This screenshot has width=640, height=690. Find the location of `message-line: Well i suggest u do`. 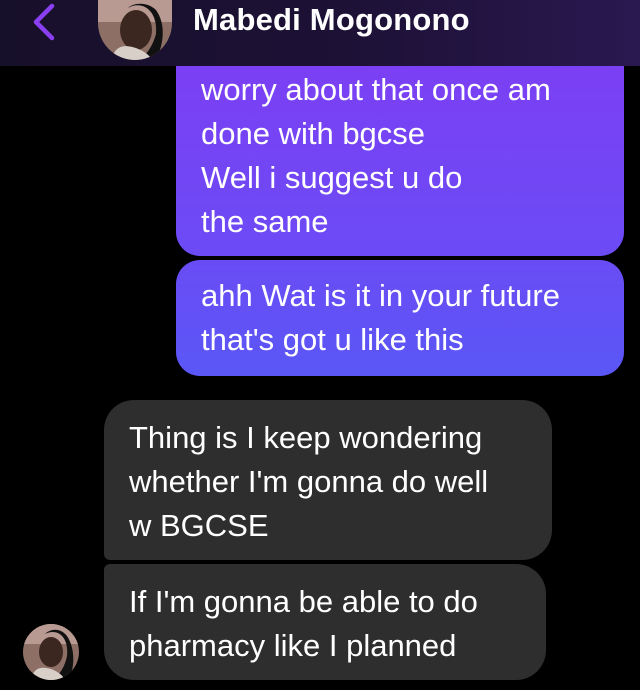

message-line: Well i suggest u do is located at coordinates (332, 177).